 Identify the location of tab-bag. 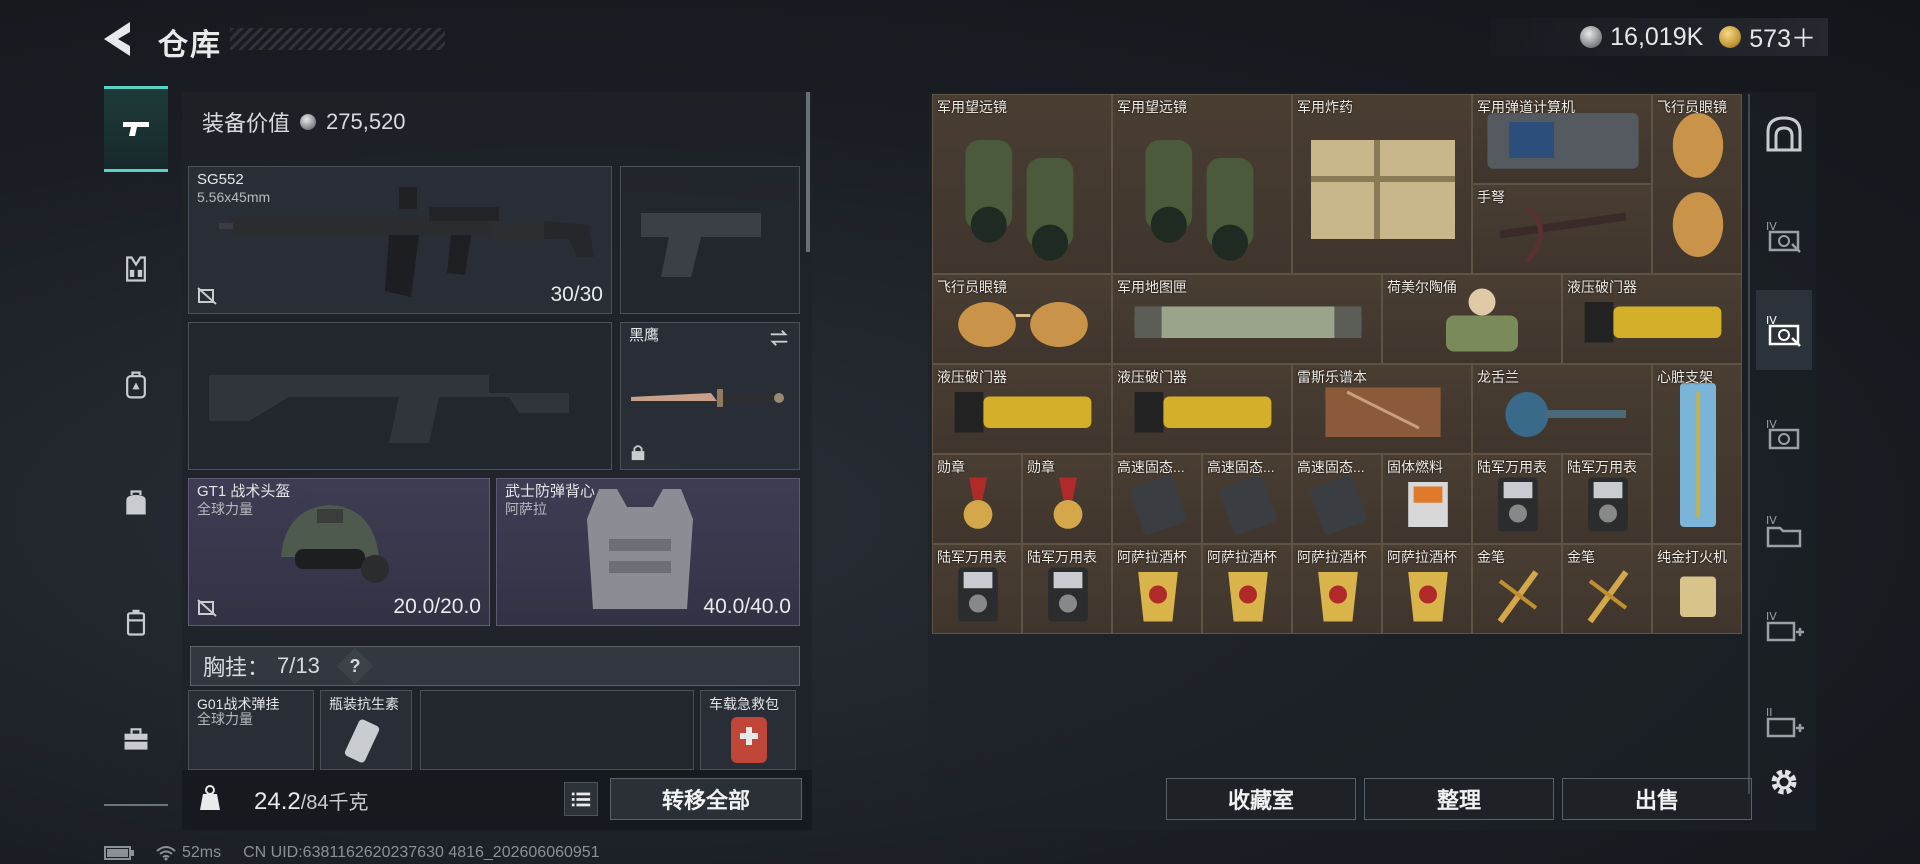
(136, 503).